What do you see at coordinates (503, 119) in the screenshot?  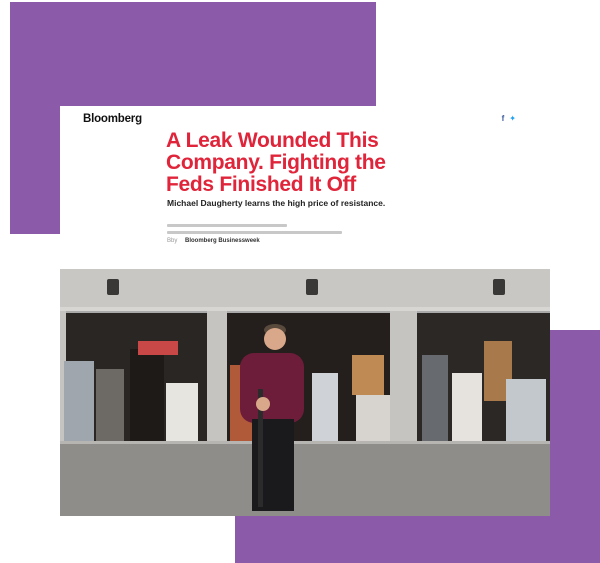 I see `facebook-icon: f` at bounding box center [503, 119].